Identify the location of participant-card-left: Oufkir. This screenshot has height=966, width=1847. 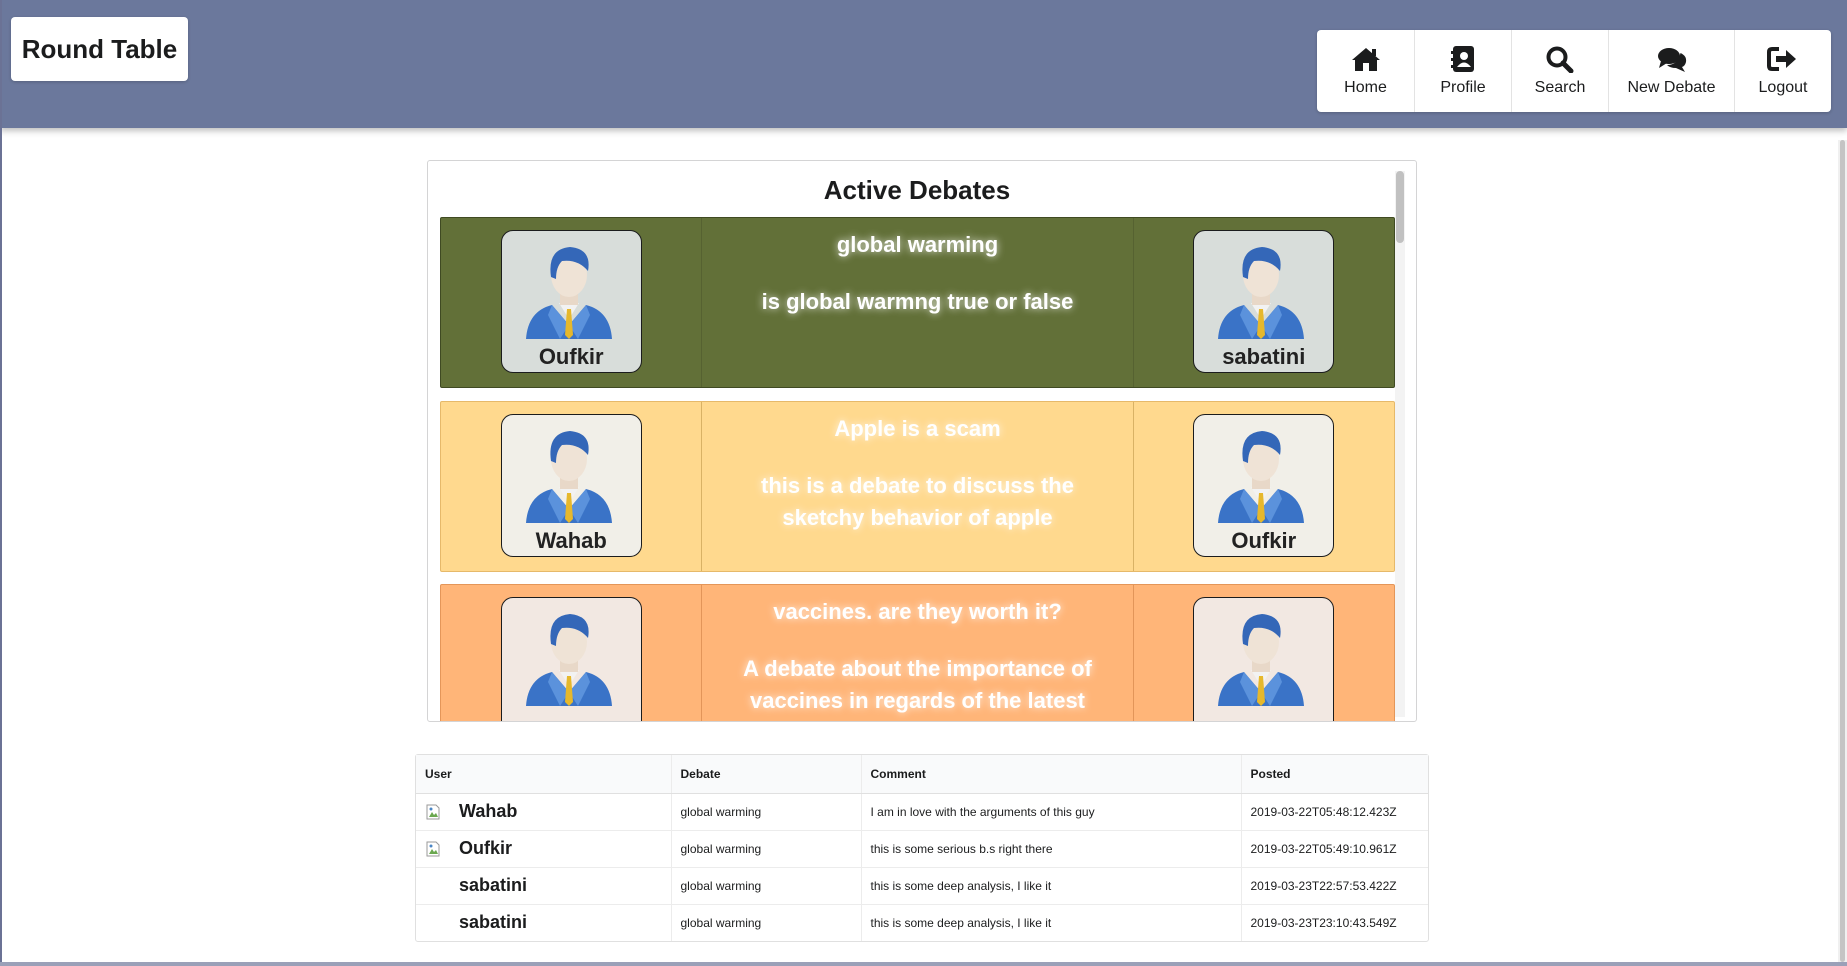
(571, 301).